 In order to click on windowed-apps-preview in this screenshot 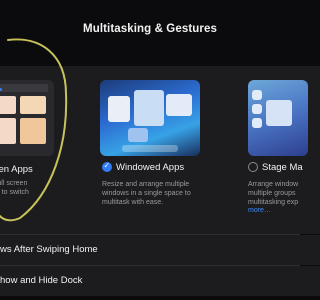, I will do `click(150, 118)`.